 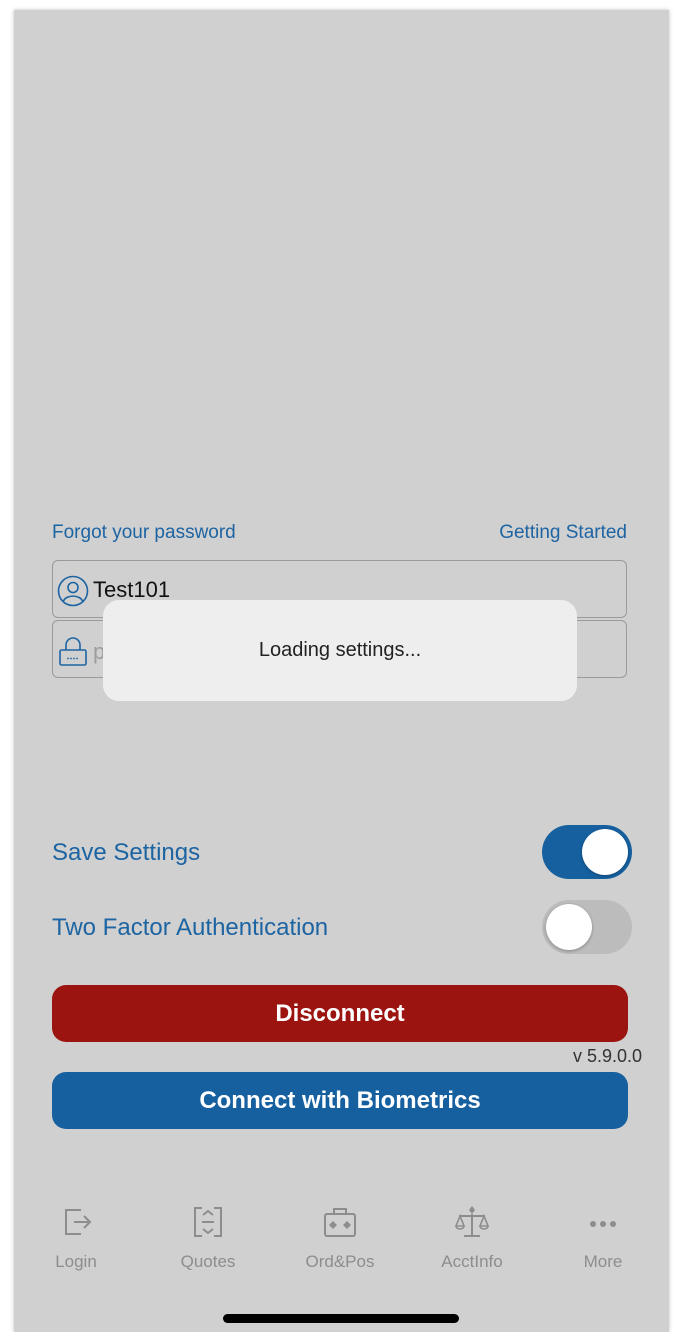 I want to click on tab-account-info: AcctInfo, so click(x=472, y=1236).